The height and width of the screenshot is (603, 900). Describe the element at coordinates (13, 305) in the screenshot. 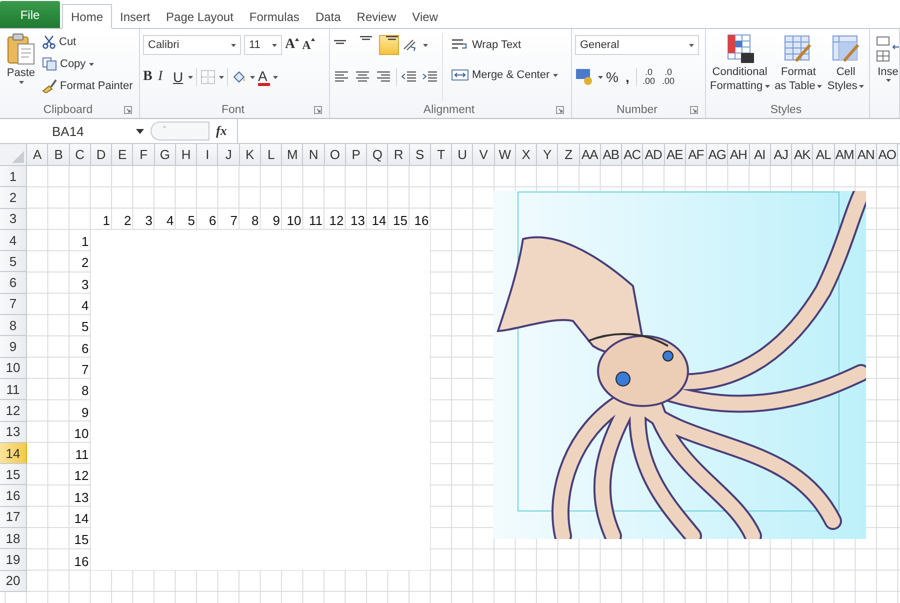

I see `row-header: 7` at that location.